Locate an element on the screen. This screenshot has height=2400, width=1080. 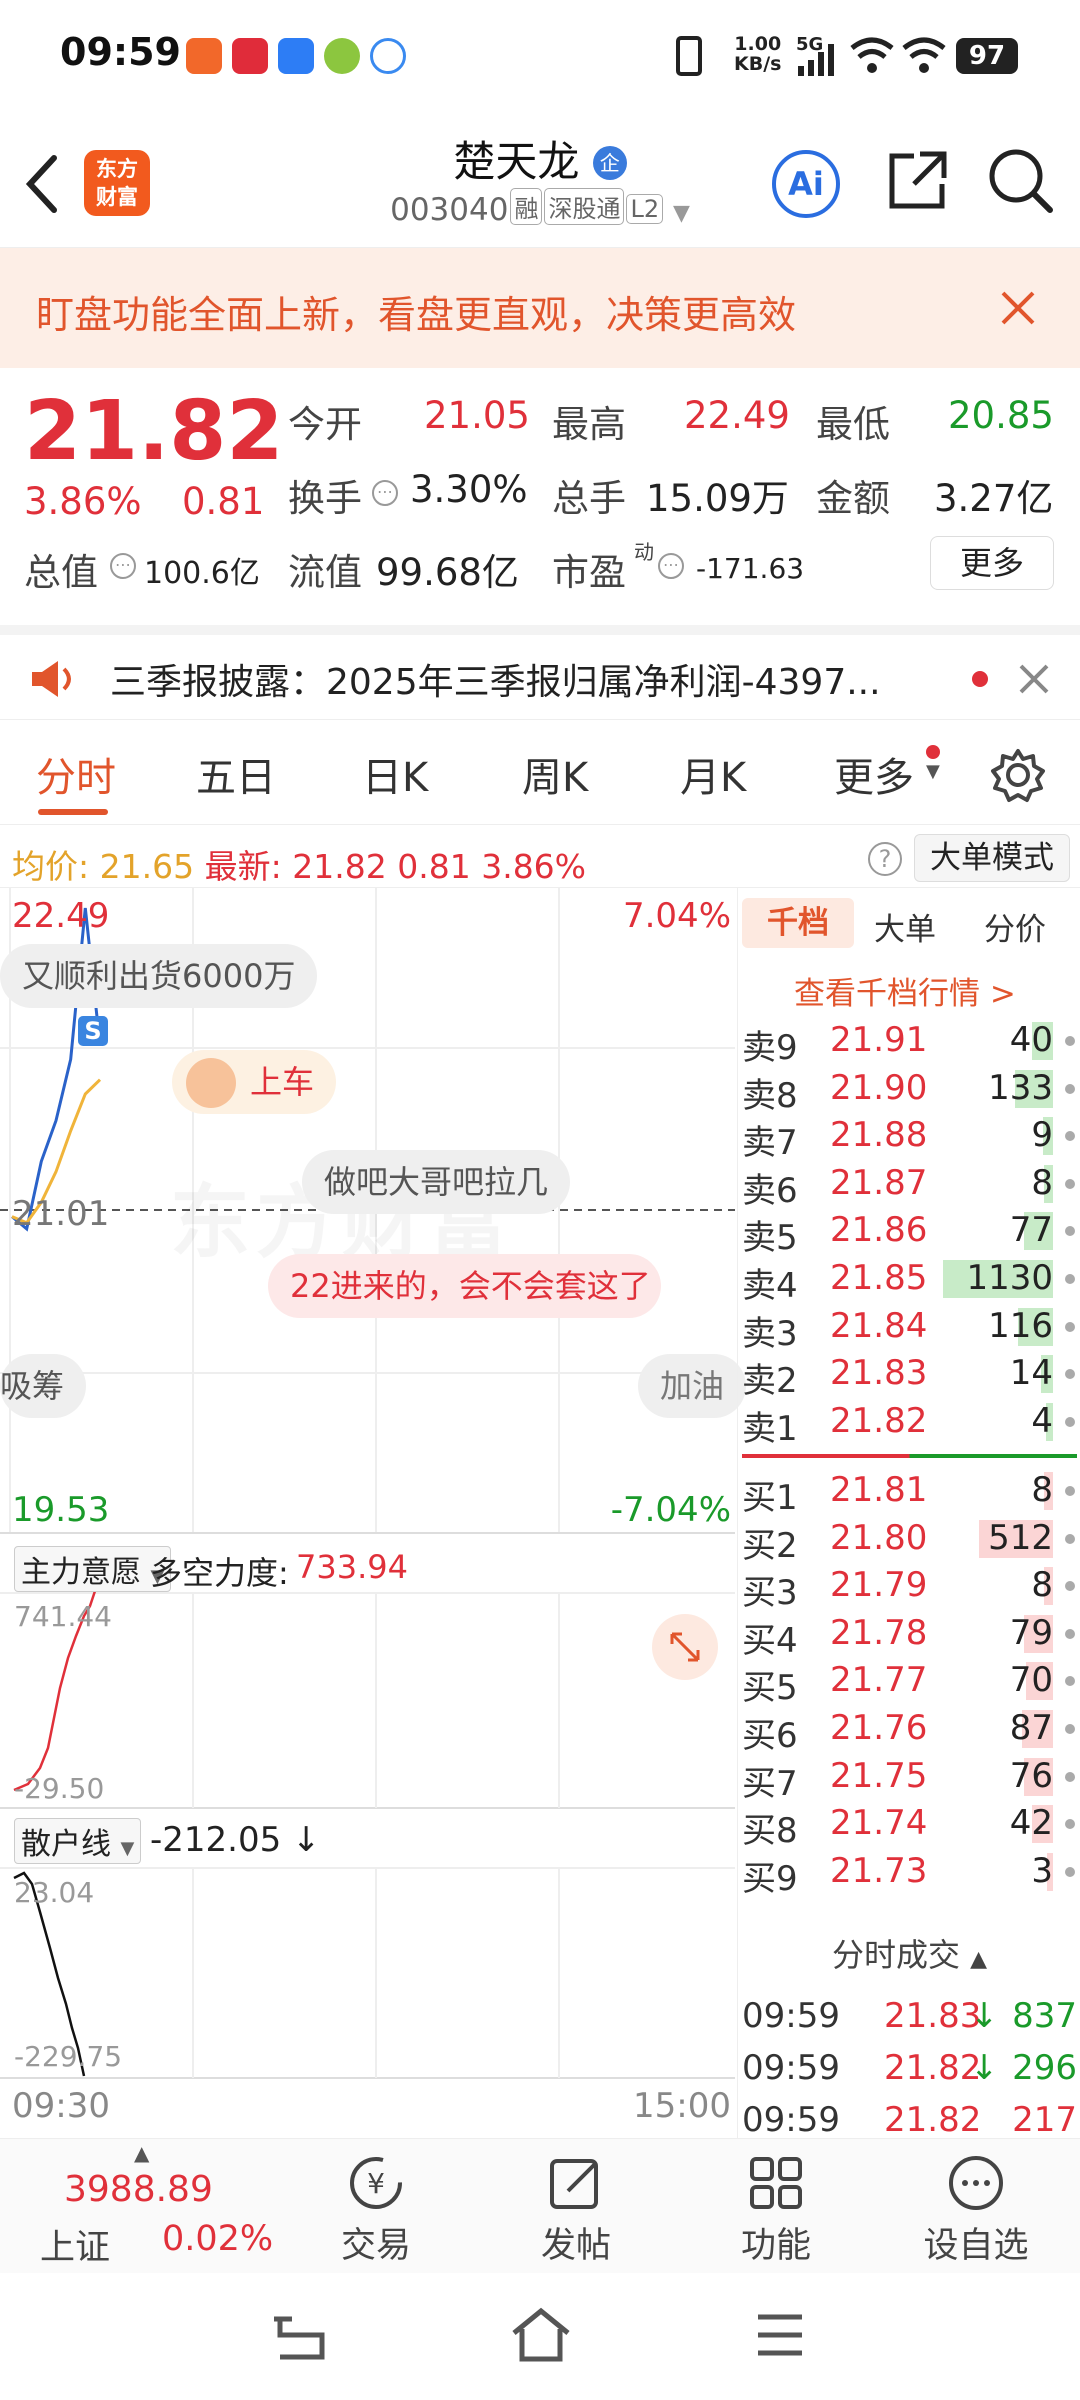
comment-bubble: 又顺利出货6000万 is located at coordinates (159, 976).